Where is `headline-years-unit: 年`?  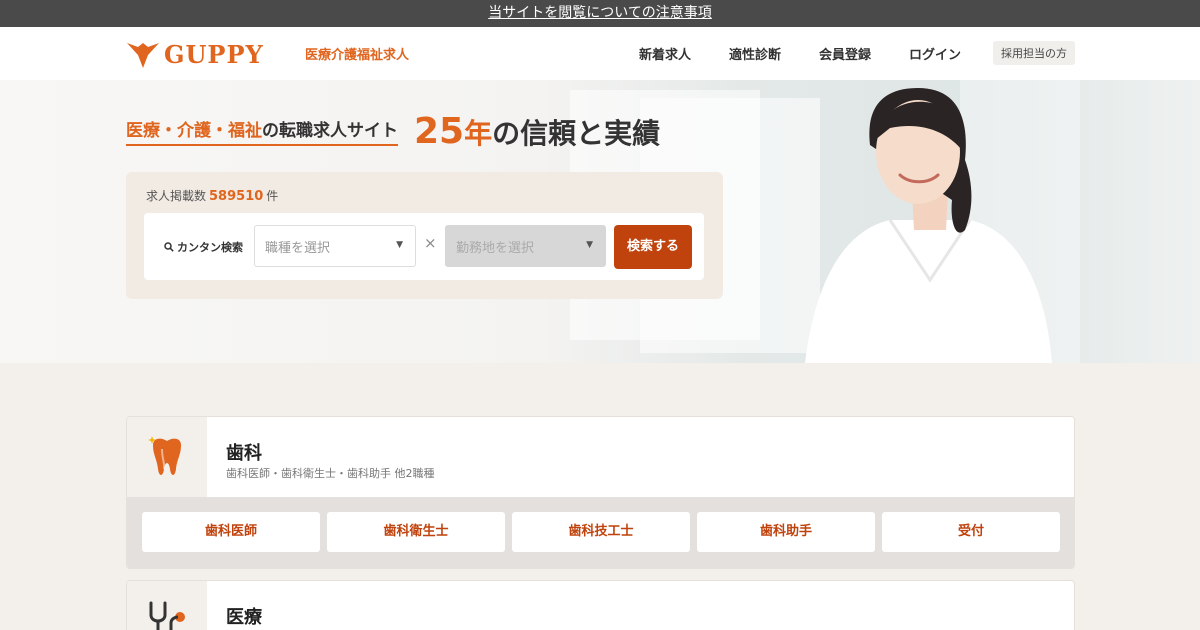 headline-years-unit: 年 is located at coordinates (478, 134).